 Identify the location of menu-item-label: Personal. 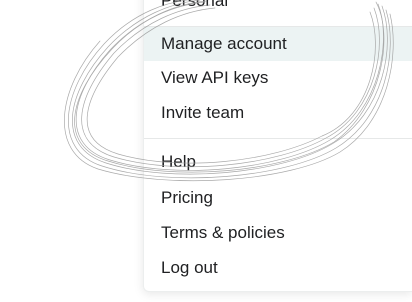
(195, 5).